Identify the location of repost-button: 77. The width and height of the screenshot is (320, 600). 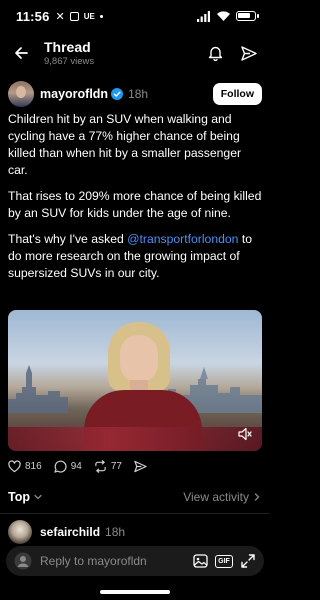
(108, 466).